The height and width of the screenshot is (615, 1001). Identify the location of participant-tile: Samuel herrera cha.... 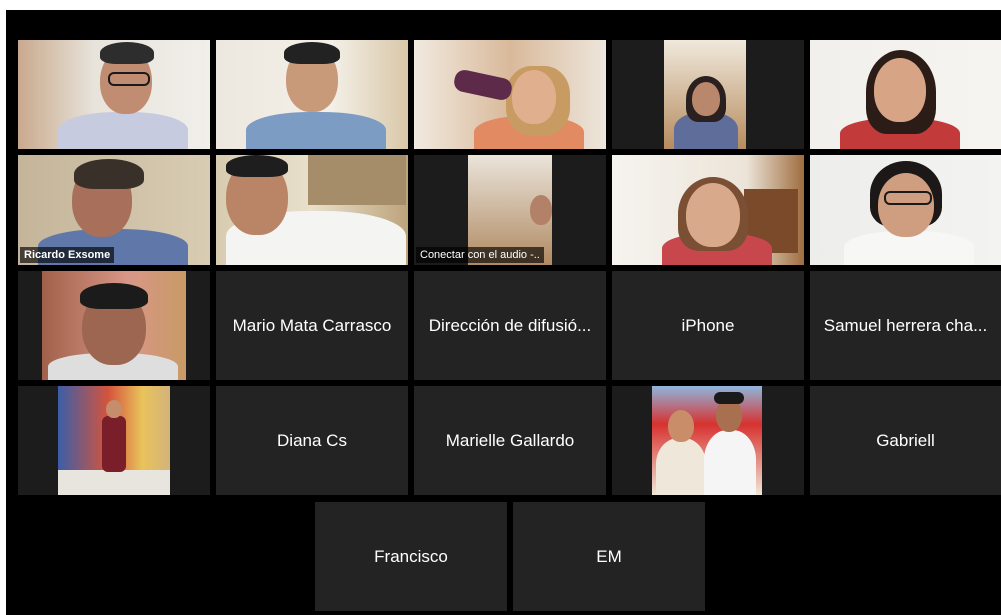
(905, 325).